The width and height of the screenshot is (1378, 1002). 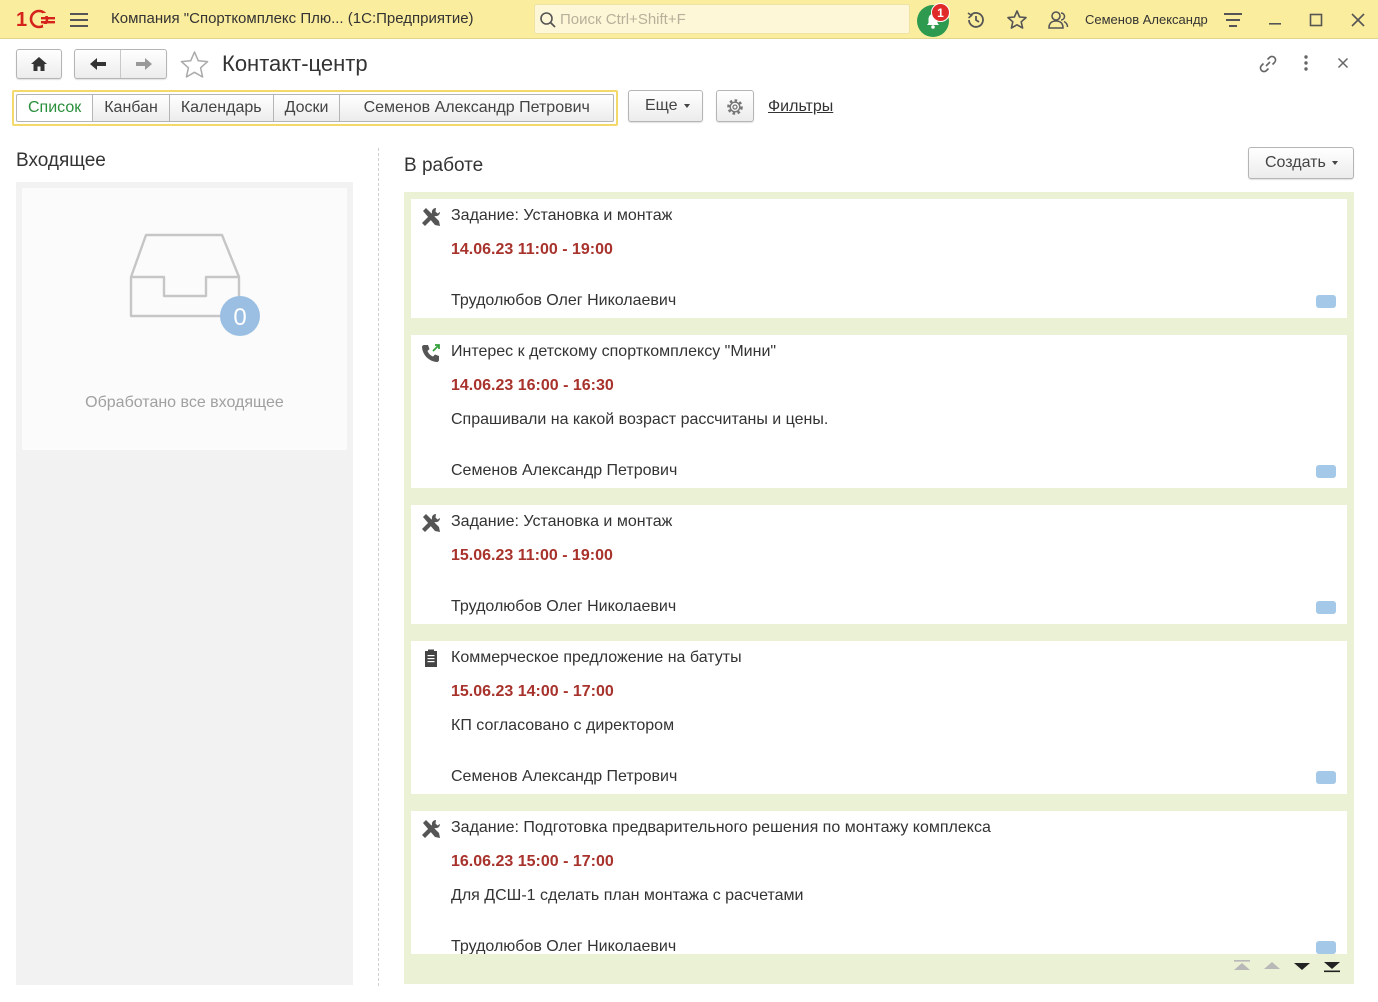 What do you see at coordinates (1316, 20) in the screenshot?
I see `maximize-icon` at bounding box center [1316, 20].